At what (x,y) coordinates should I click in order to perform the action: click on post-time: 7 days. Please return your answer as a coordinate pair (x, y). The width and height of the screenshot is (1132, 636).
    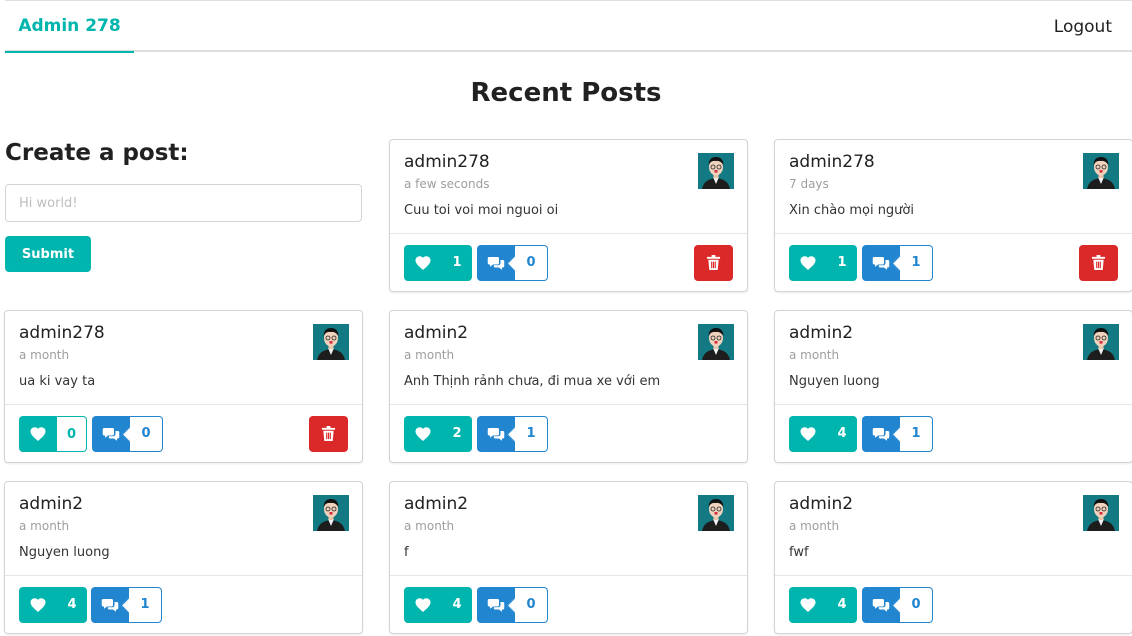
    Looking at the image, I should click on (809, 184).